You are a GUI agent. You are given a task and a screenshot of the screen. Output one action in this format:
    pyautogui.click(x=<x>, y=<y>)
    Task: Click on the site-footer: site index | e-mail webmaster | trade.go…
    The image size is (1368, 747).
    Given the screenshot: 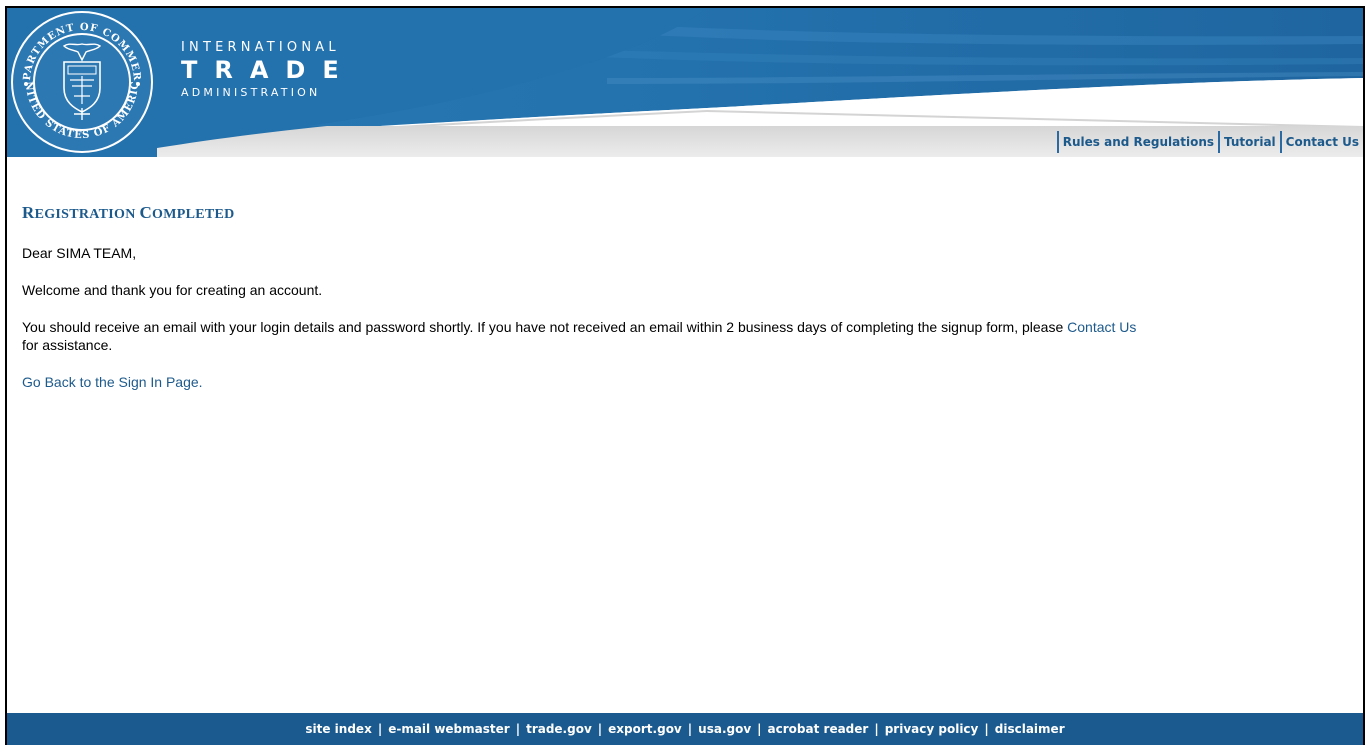 What is the action you would take?
    pyautogui.click(x=685, y=729)
    